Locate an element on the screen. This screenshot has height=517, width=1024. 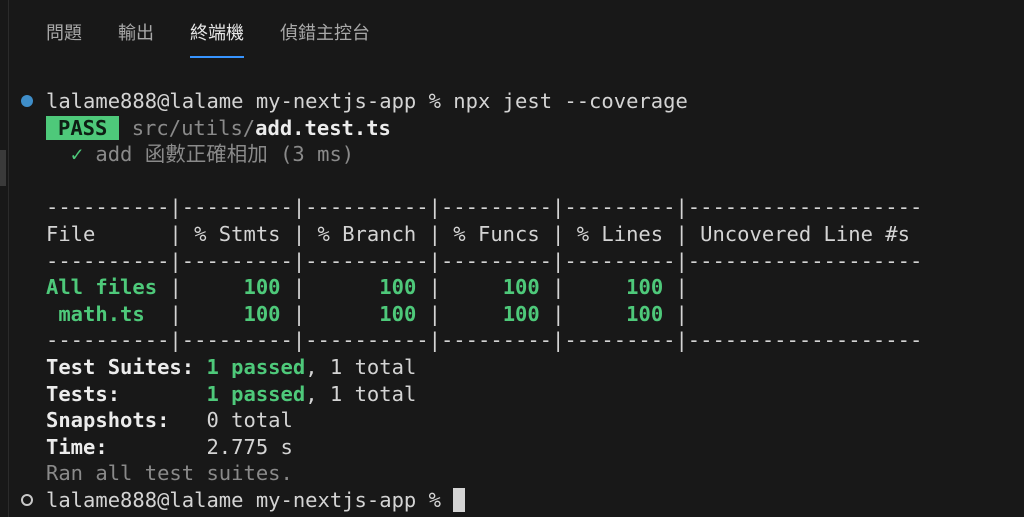
ran-all-text: Ran all test suites. is located at coordinates (169, 473).